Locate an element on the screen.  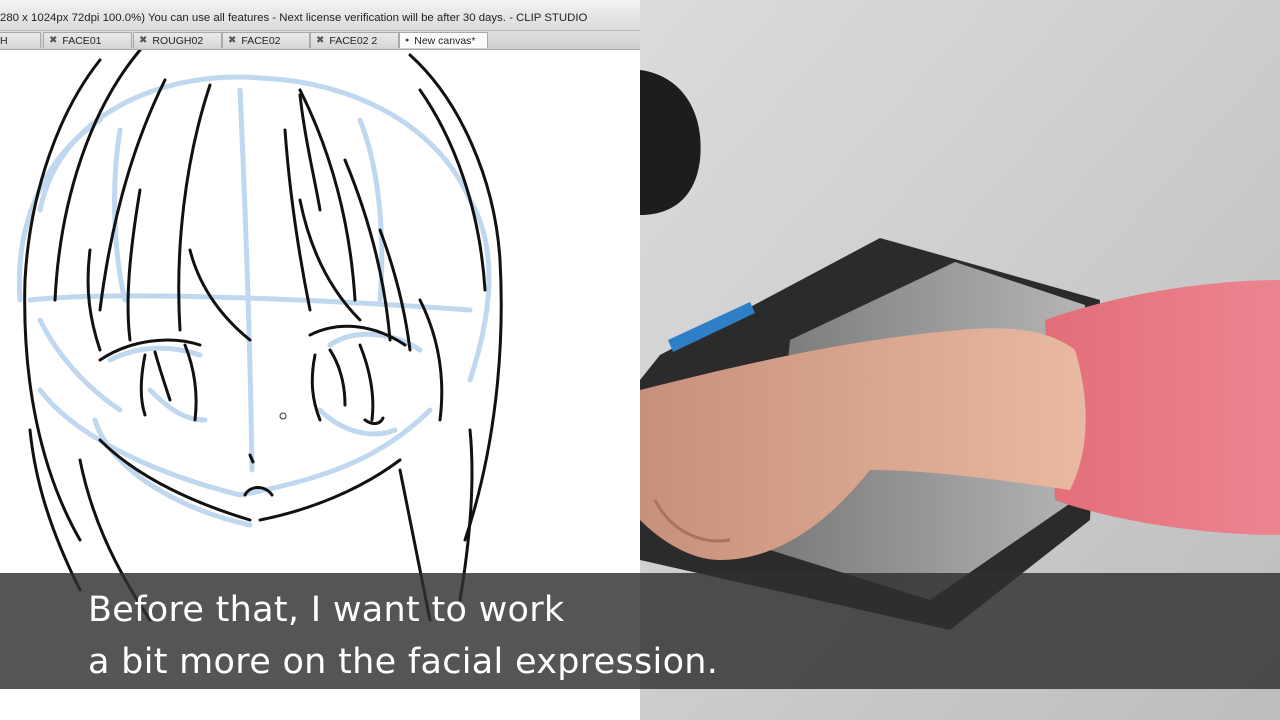
tab-h: H is located at coordinates (20, 40).